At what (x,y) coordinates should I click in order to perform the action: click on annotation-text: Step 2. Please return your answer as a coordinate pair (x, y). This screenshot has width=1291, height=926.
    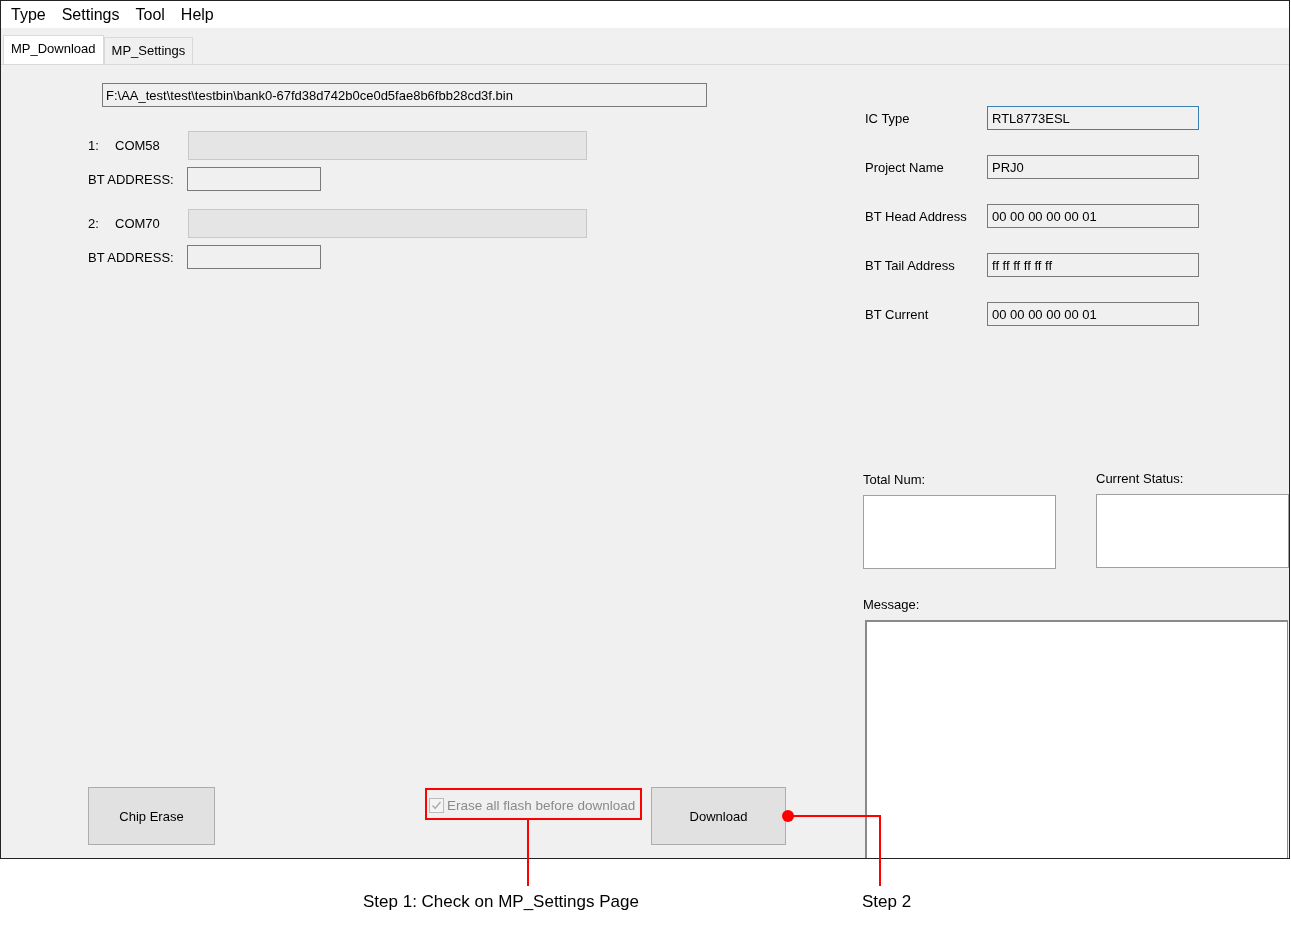
    Looking at the image, I should click on (887, 902).